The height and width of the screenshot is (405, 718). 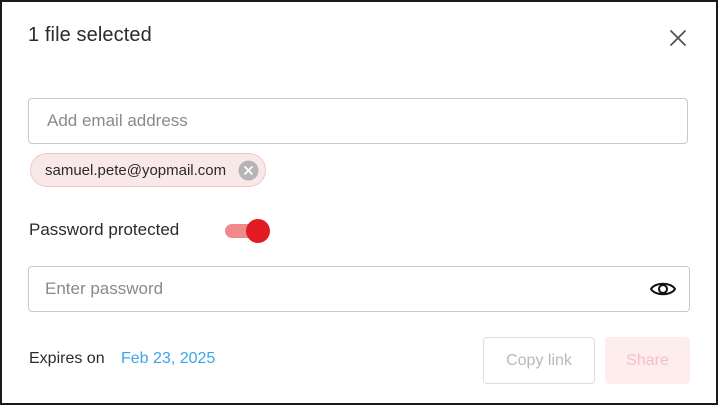 What do you see at coordinates (90, 35) in the screenshot?
I see `dialog-title: 1 file selected` at bounding box center [90, 35].